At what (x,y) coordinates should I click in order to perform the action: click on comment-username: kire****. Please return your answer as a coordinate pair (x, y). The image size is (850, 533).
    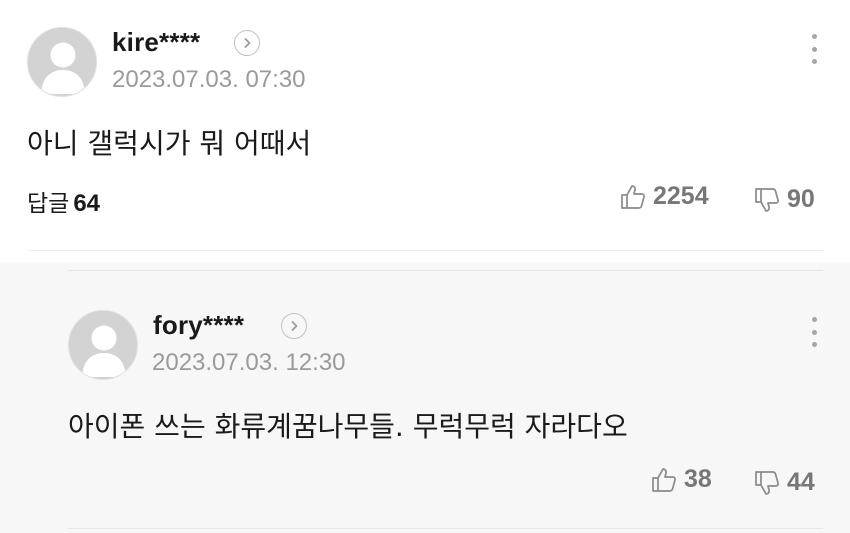
    Looking at the image, I should click on (156, 42).